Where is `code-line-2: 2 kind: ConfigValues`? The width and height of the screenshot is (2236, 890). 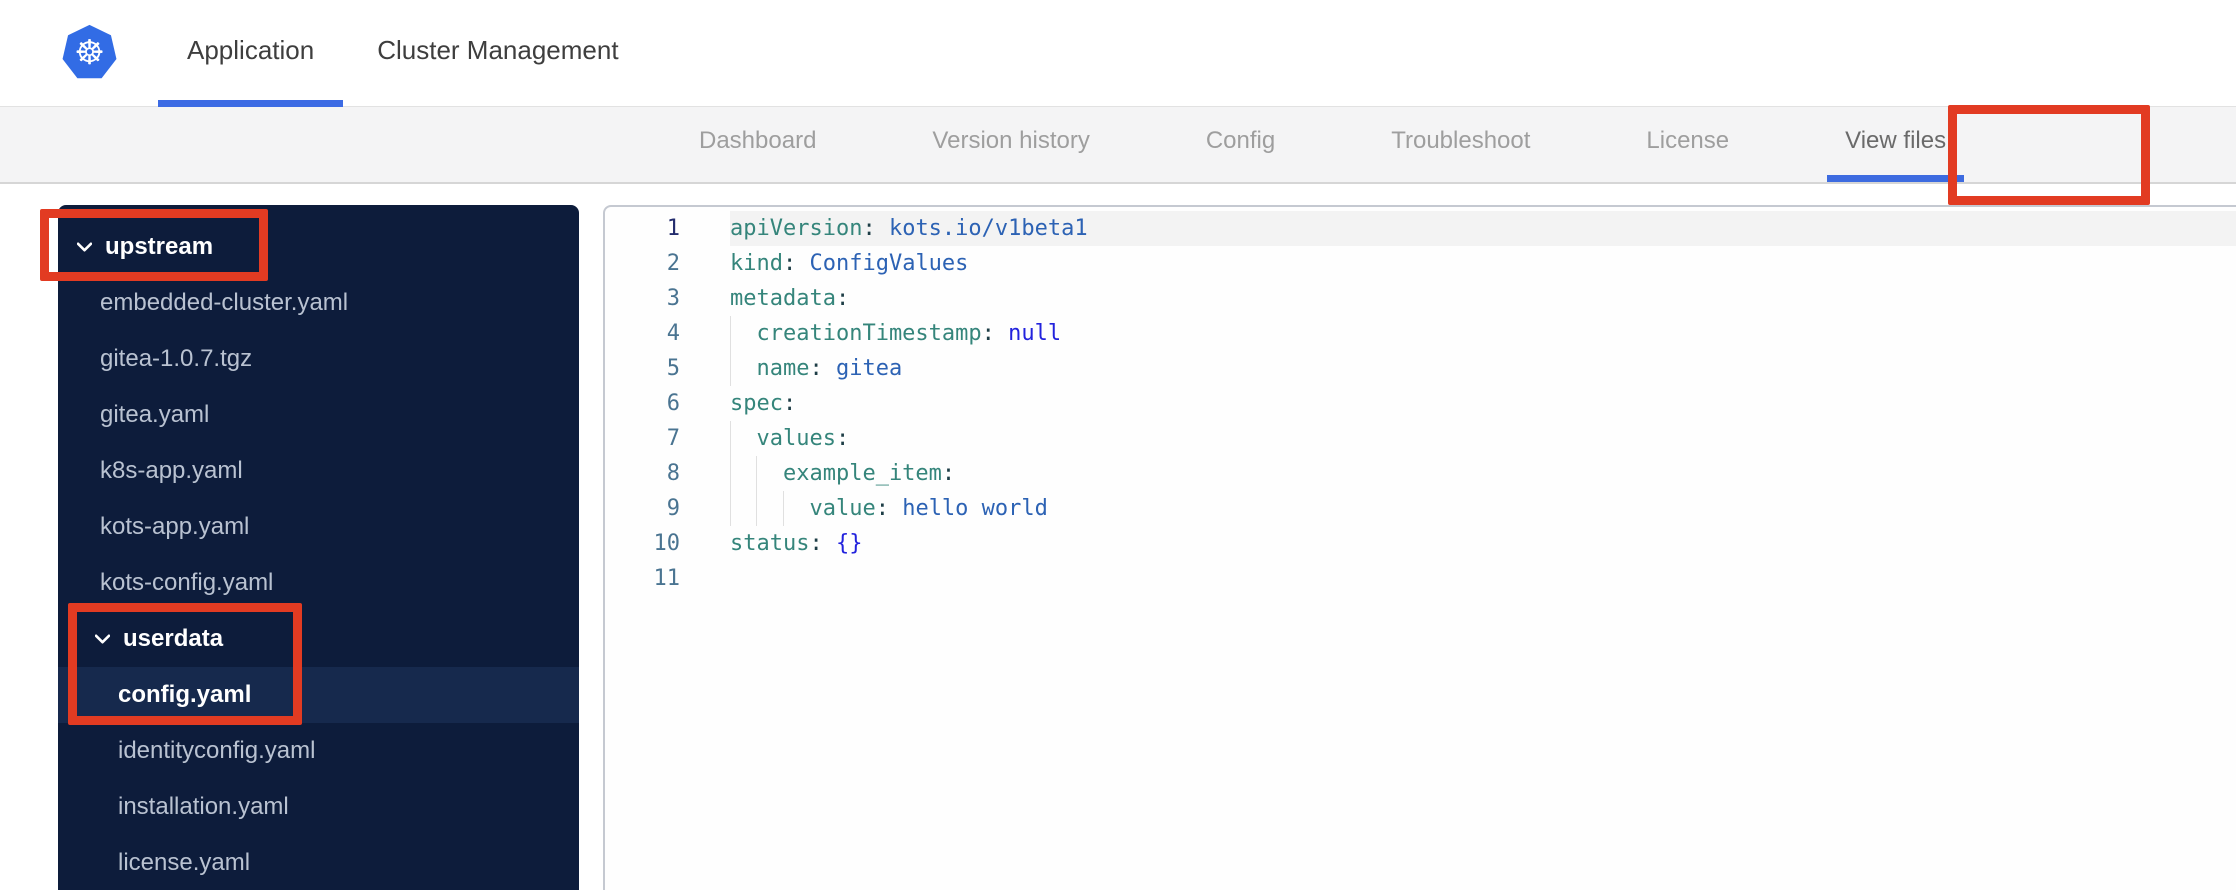 code-line-2: 2 kind: ConfigValues is located at coordinates (1420, 263).